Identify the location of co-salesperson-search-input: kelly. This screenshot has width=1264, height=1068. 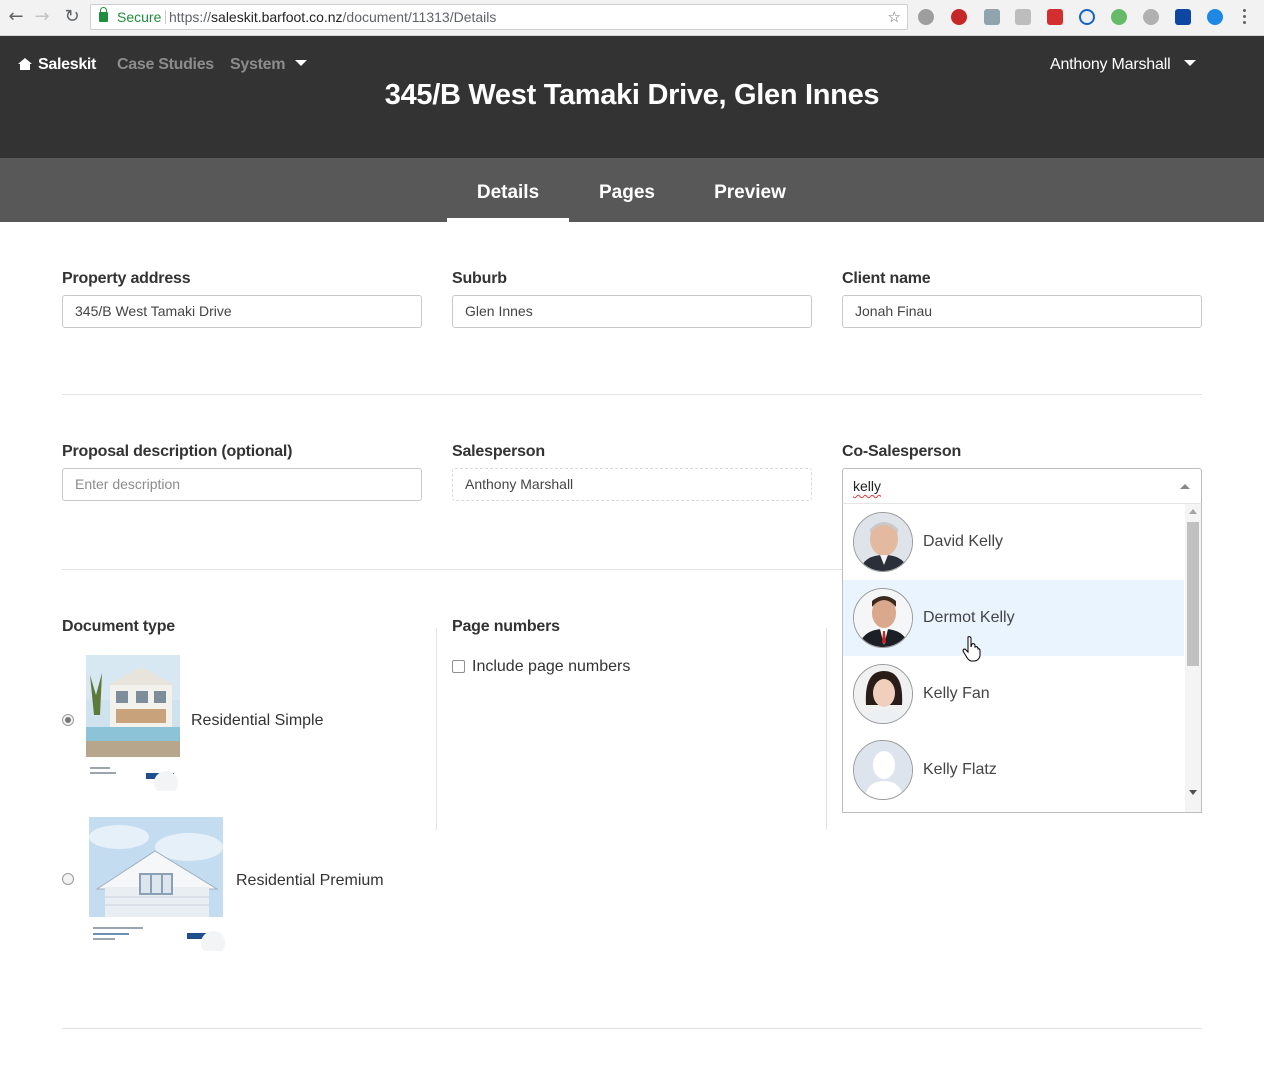
(1022, 486).